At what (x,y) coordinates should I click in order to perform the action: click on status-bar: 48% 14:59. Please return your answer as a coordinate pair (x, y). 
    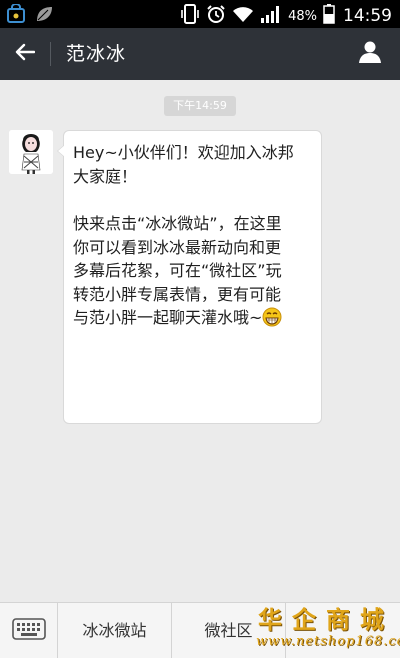
    Looking at the image, I should click on (200, 14).